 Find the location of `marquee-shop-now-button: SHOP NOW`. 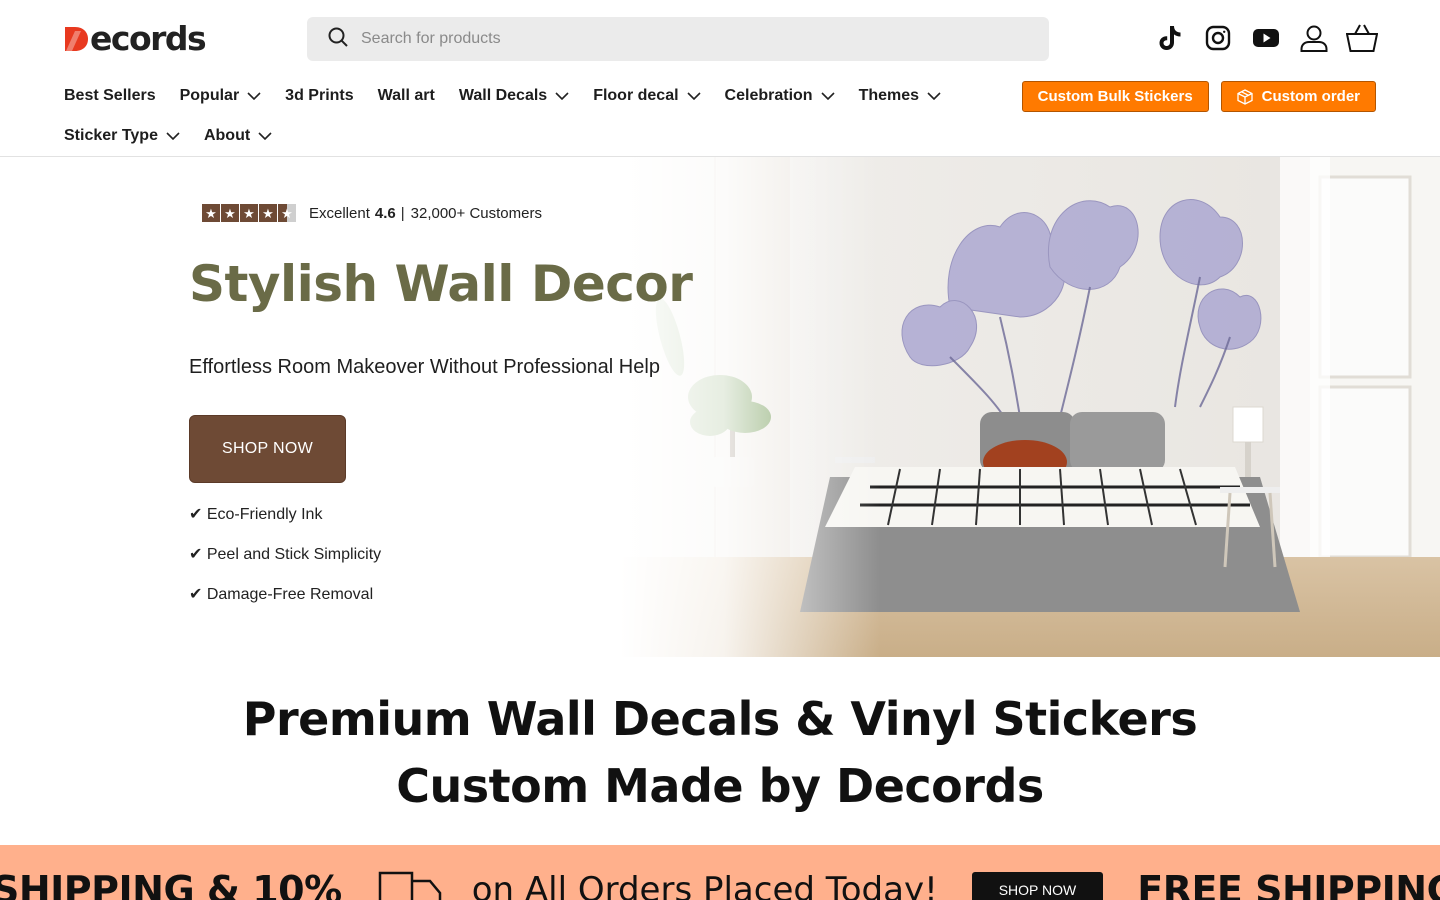

marquee-shop-now-button: SHOP NOW is located at coordinates (1037, 885).